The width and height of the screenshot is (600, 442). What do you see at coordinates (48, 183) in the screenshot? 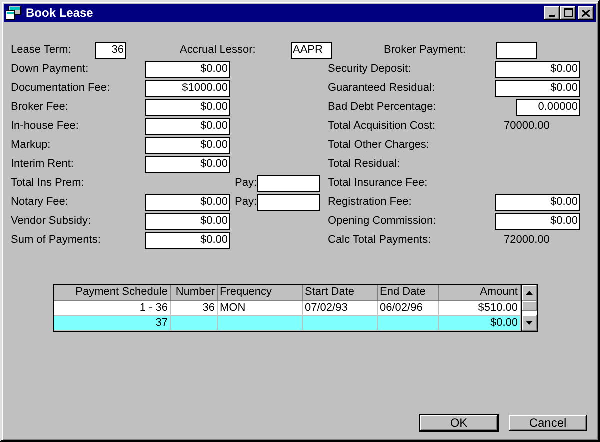
I see `field-label: Total Ins Prem:` at bounding box center [48, 183].